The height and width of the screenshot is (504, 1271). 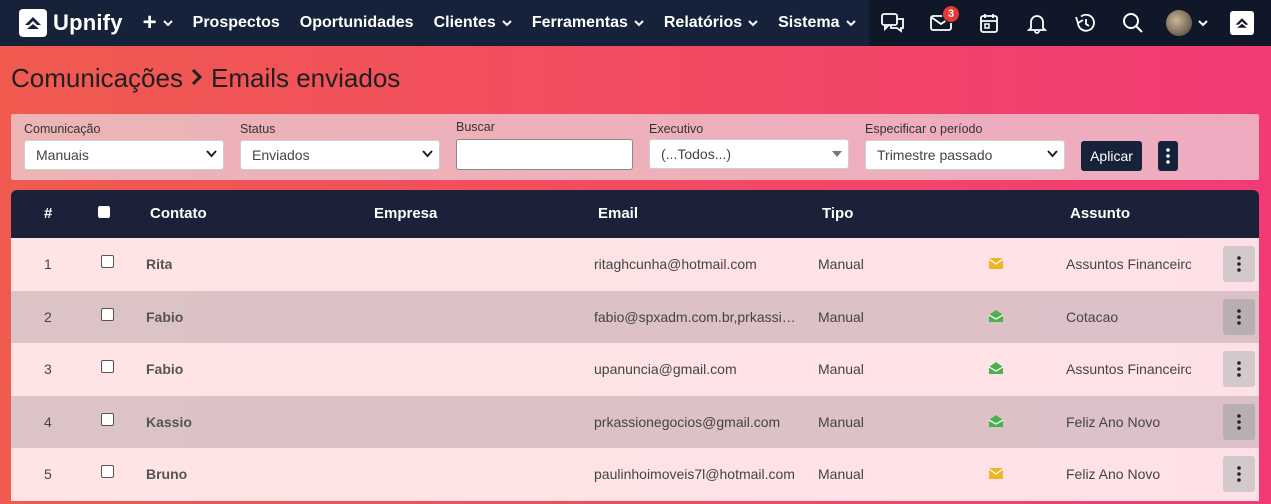 I want to click on nav-label: Clientes, so click(x=464, y=22).